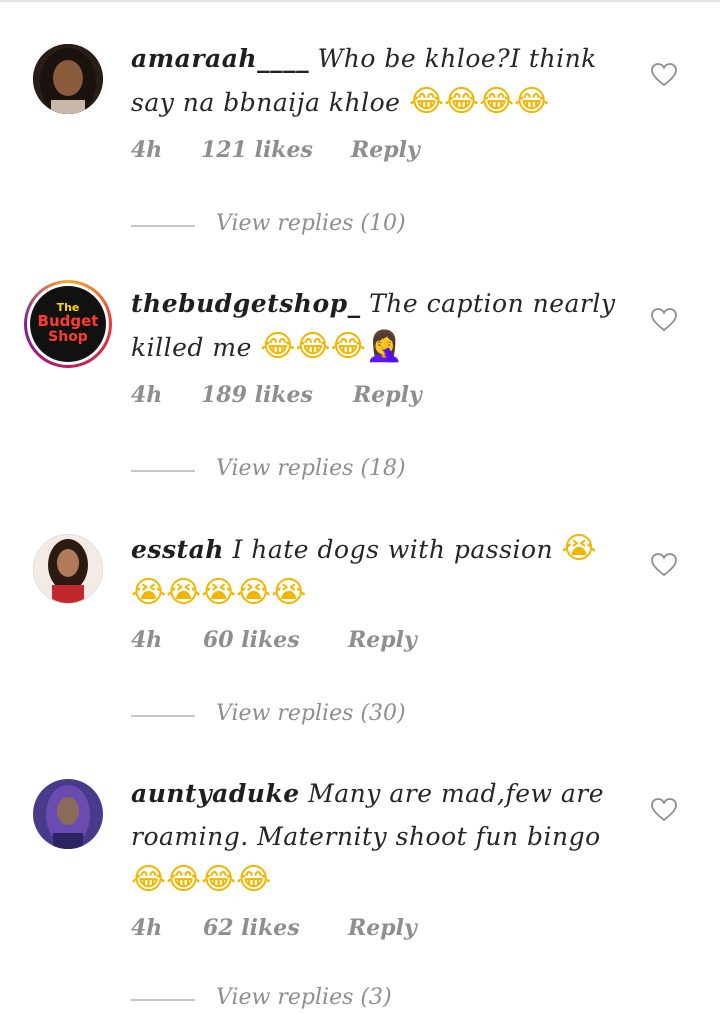  What do you see at coordinates (360, 1) in the screenshot?
I see `top-divider` at bounding box center [360, 1].